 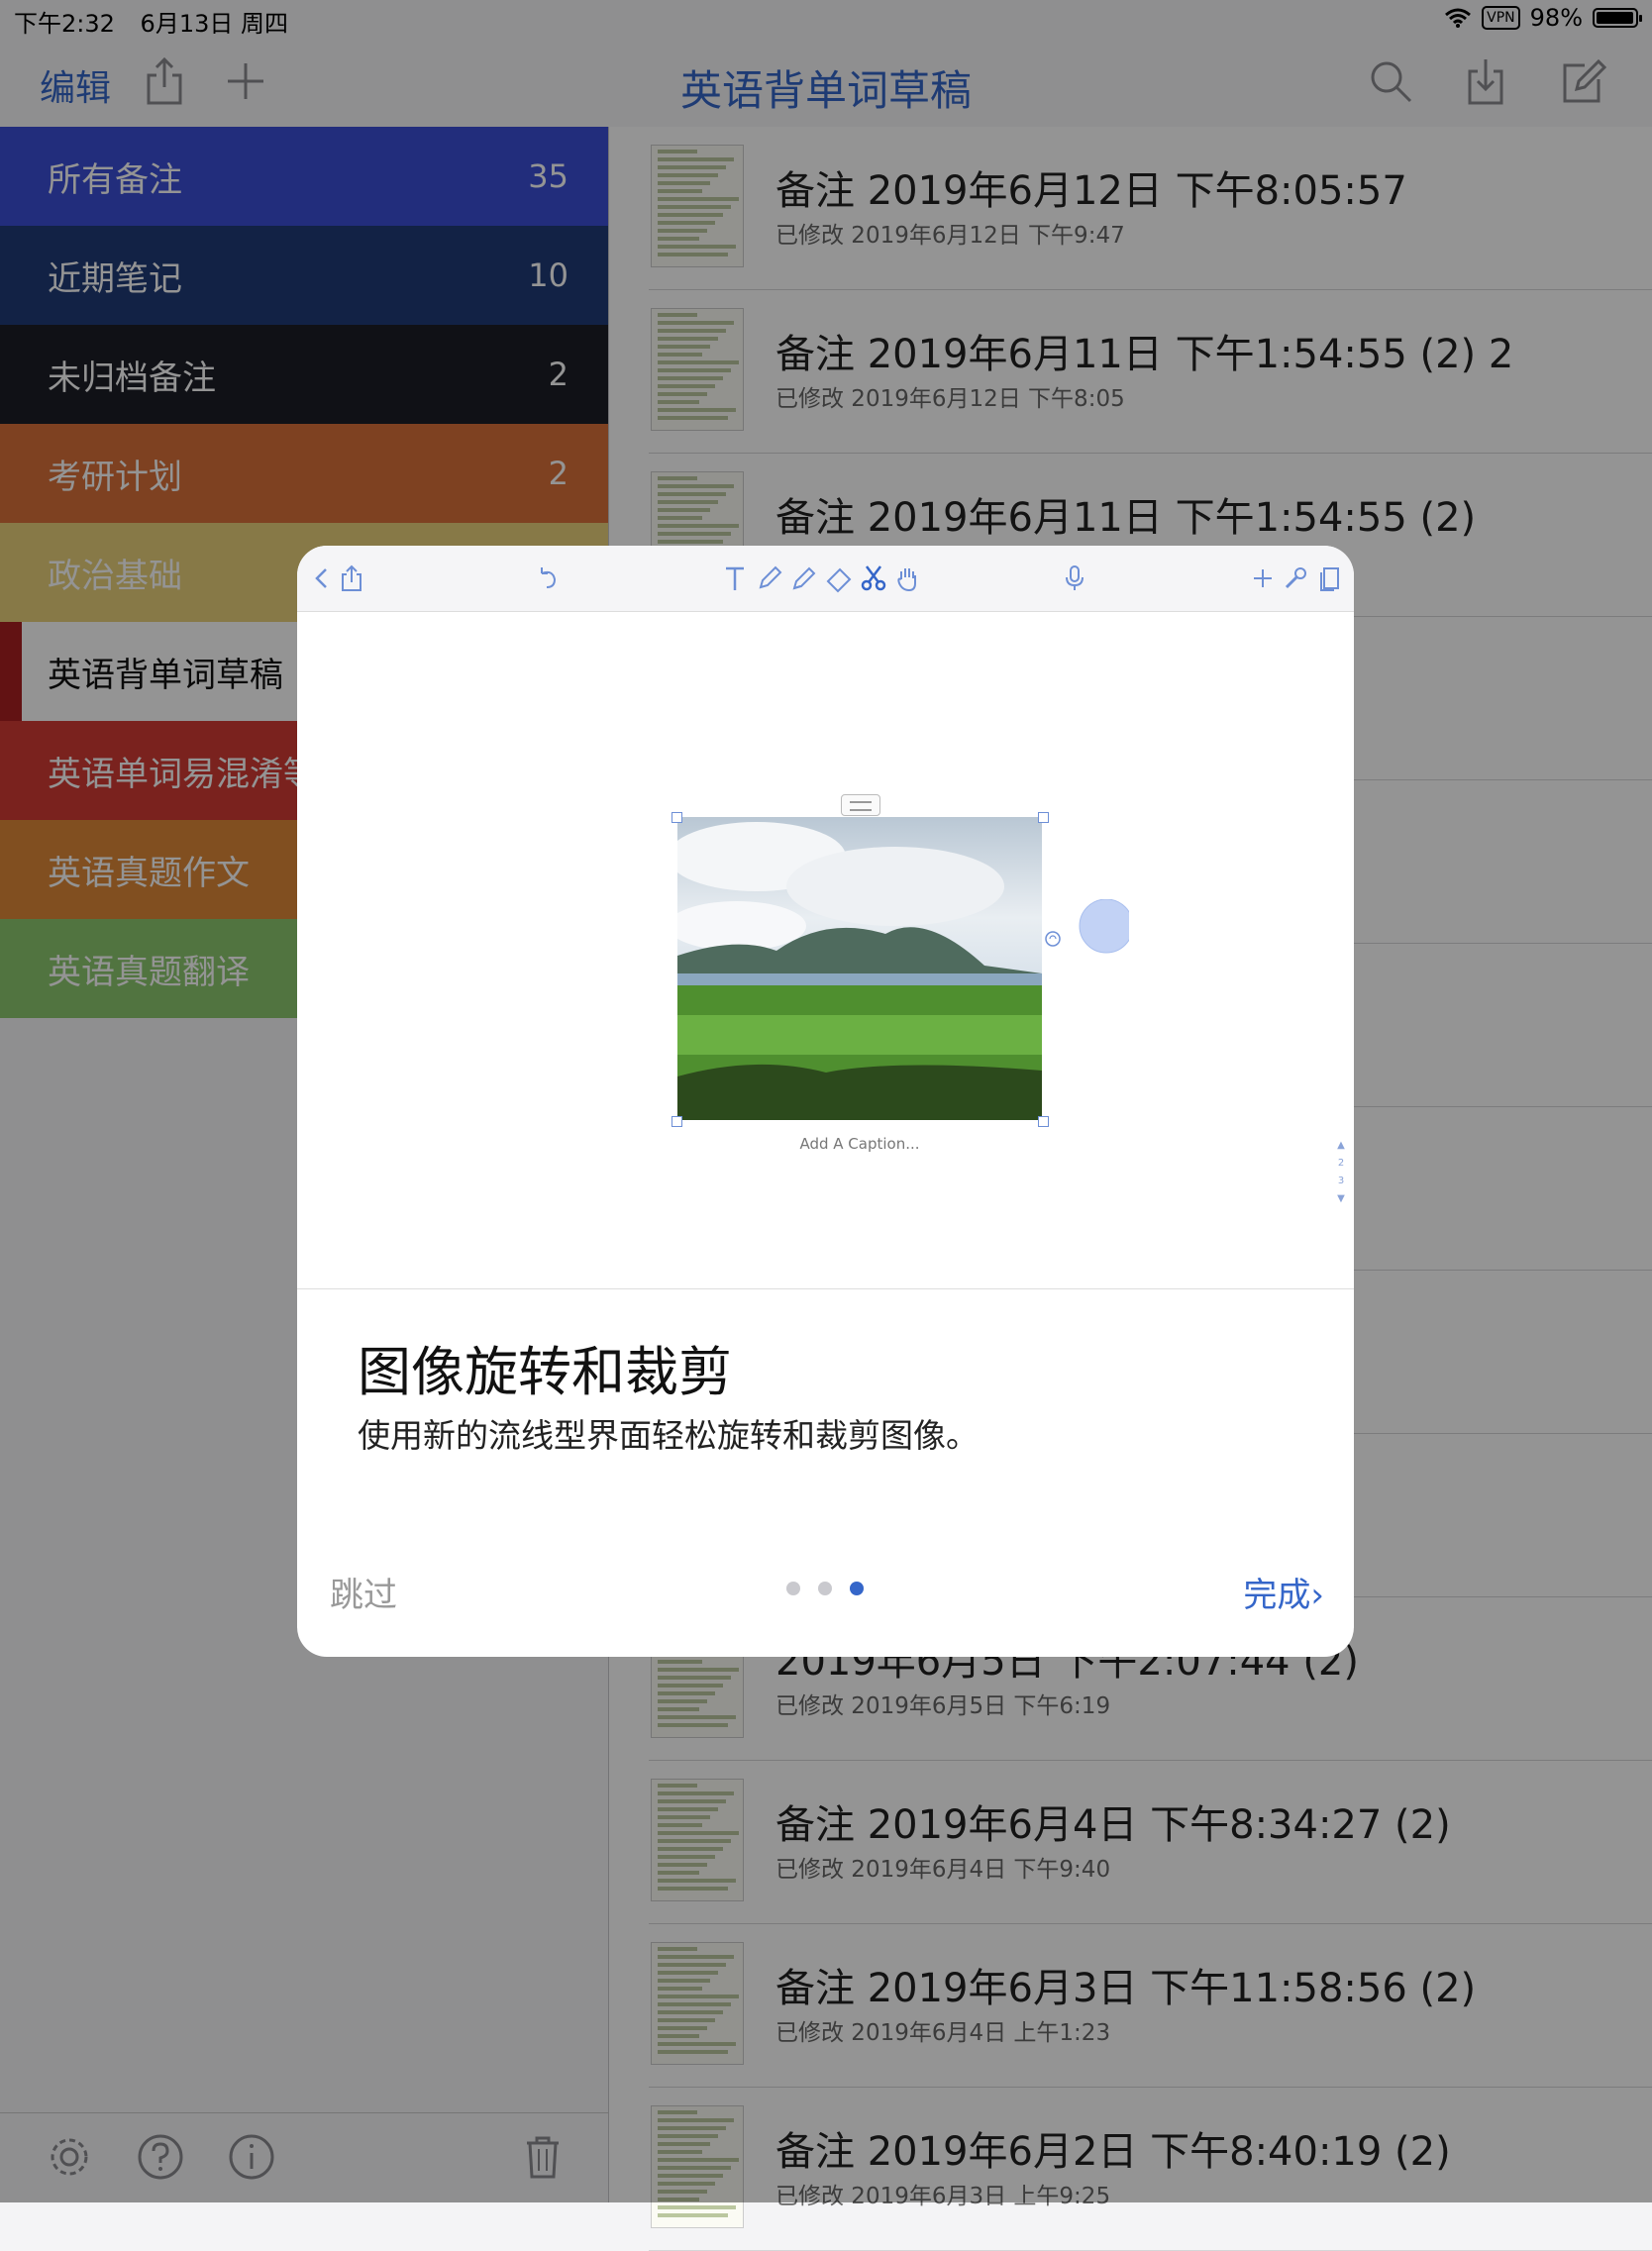 What do you see at coordinates (363, 1592) in the screenshot?
I see `skip-button: 跳过` at bounding box center [363, 1592].